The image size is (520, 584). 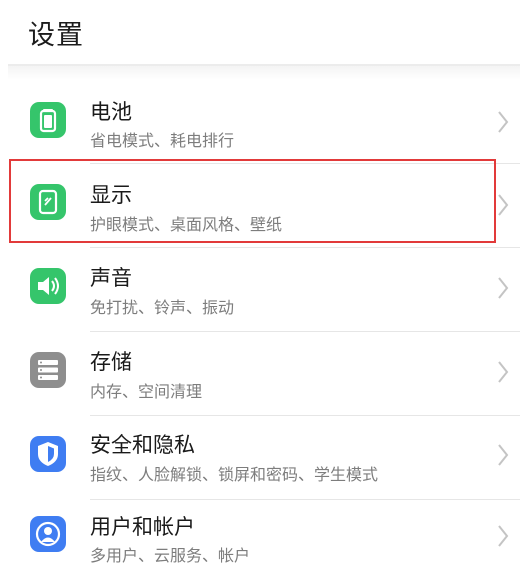 What do you see at coordinates (111, 278) in the screenshot?
I see `settings-item-sound-label: 声音` at bounding box center [111, 278].